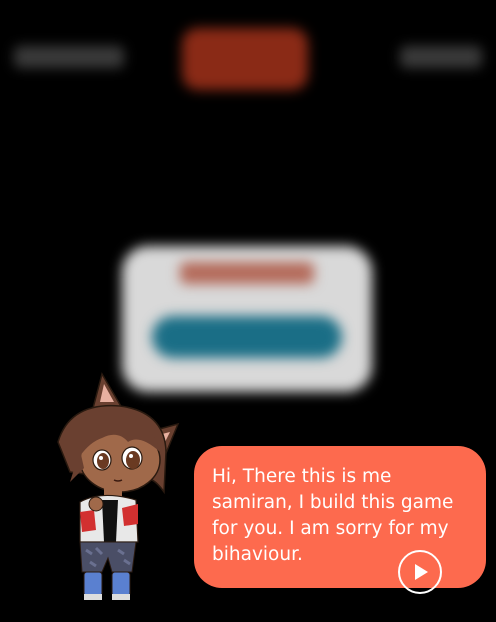 This screenshot has height=622, width=496. Describe the element at coordinates (69, 57) in the screenshot. I see `blurred-top-left-element` at that location.